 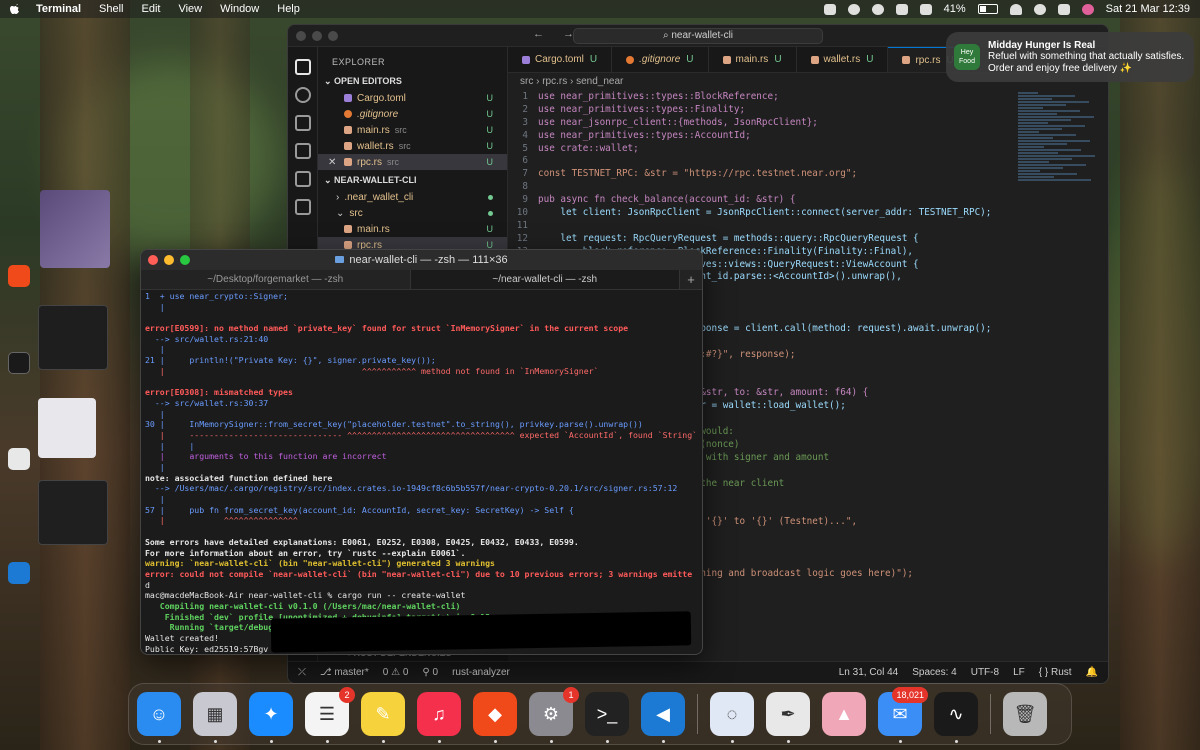 What do you see at coordinates (302, 123) in the screenshot?
I see `source-control-icon` at bounding box center [302, 123].